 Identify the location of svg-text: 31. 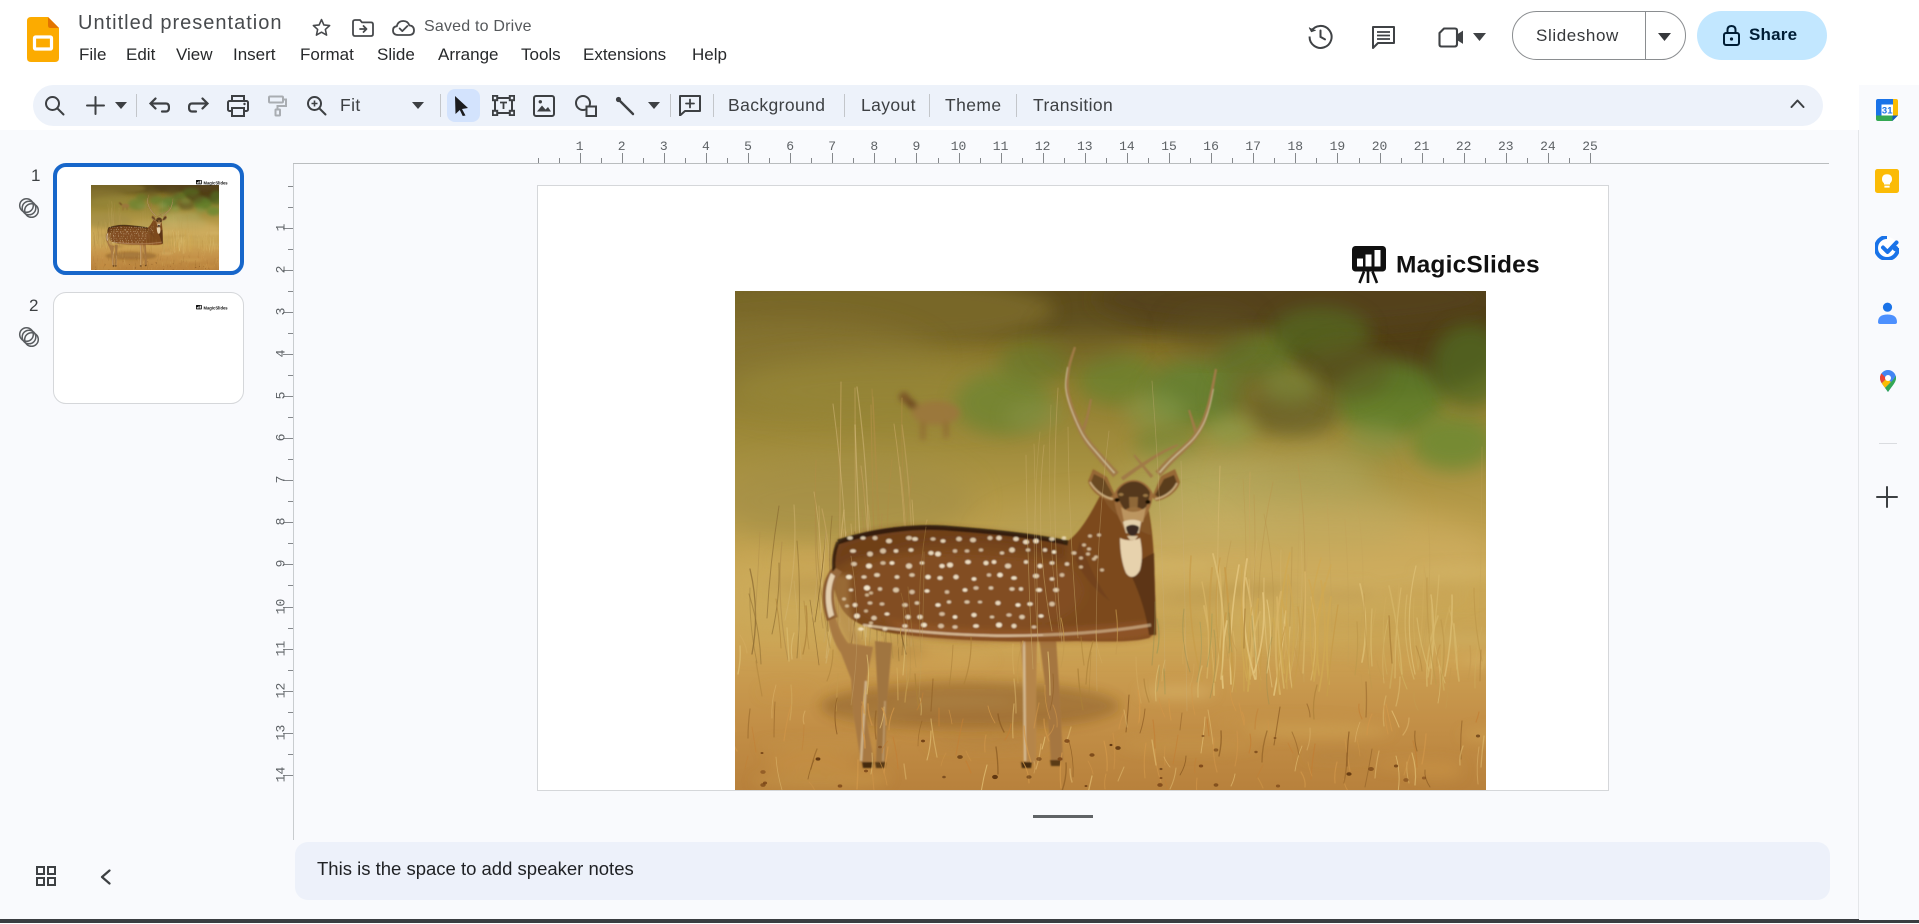
(1887, 111).